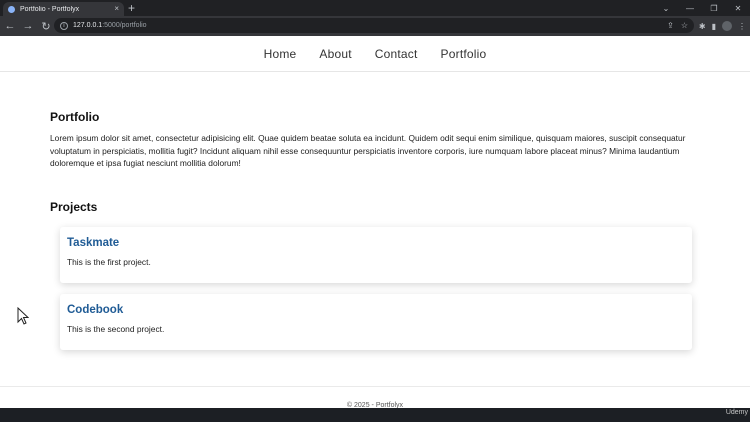 Image resolution: width=750 pixels, height=422 pixels. What do you see at coordinates (375, 415) in the screenshot?
I see `bottom-strip: Udemy` at bounding box center [375, 415].